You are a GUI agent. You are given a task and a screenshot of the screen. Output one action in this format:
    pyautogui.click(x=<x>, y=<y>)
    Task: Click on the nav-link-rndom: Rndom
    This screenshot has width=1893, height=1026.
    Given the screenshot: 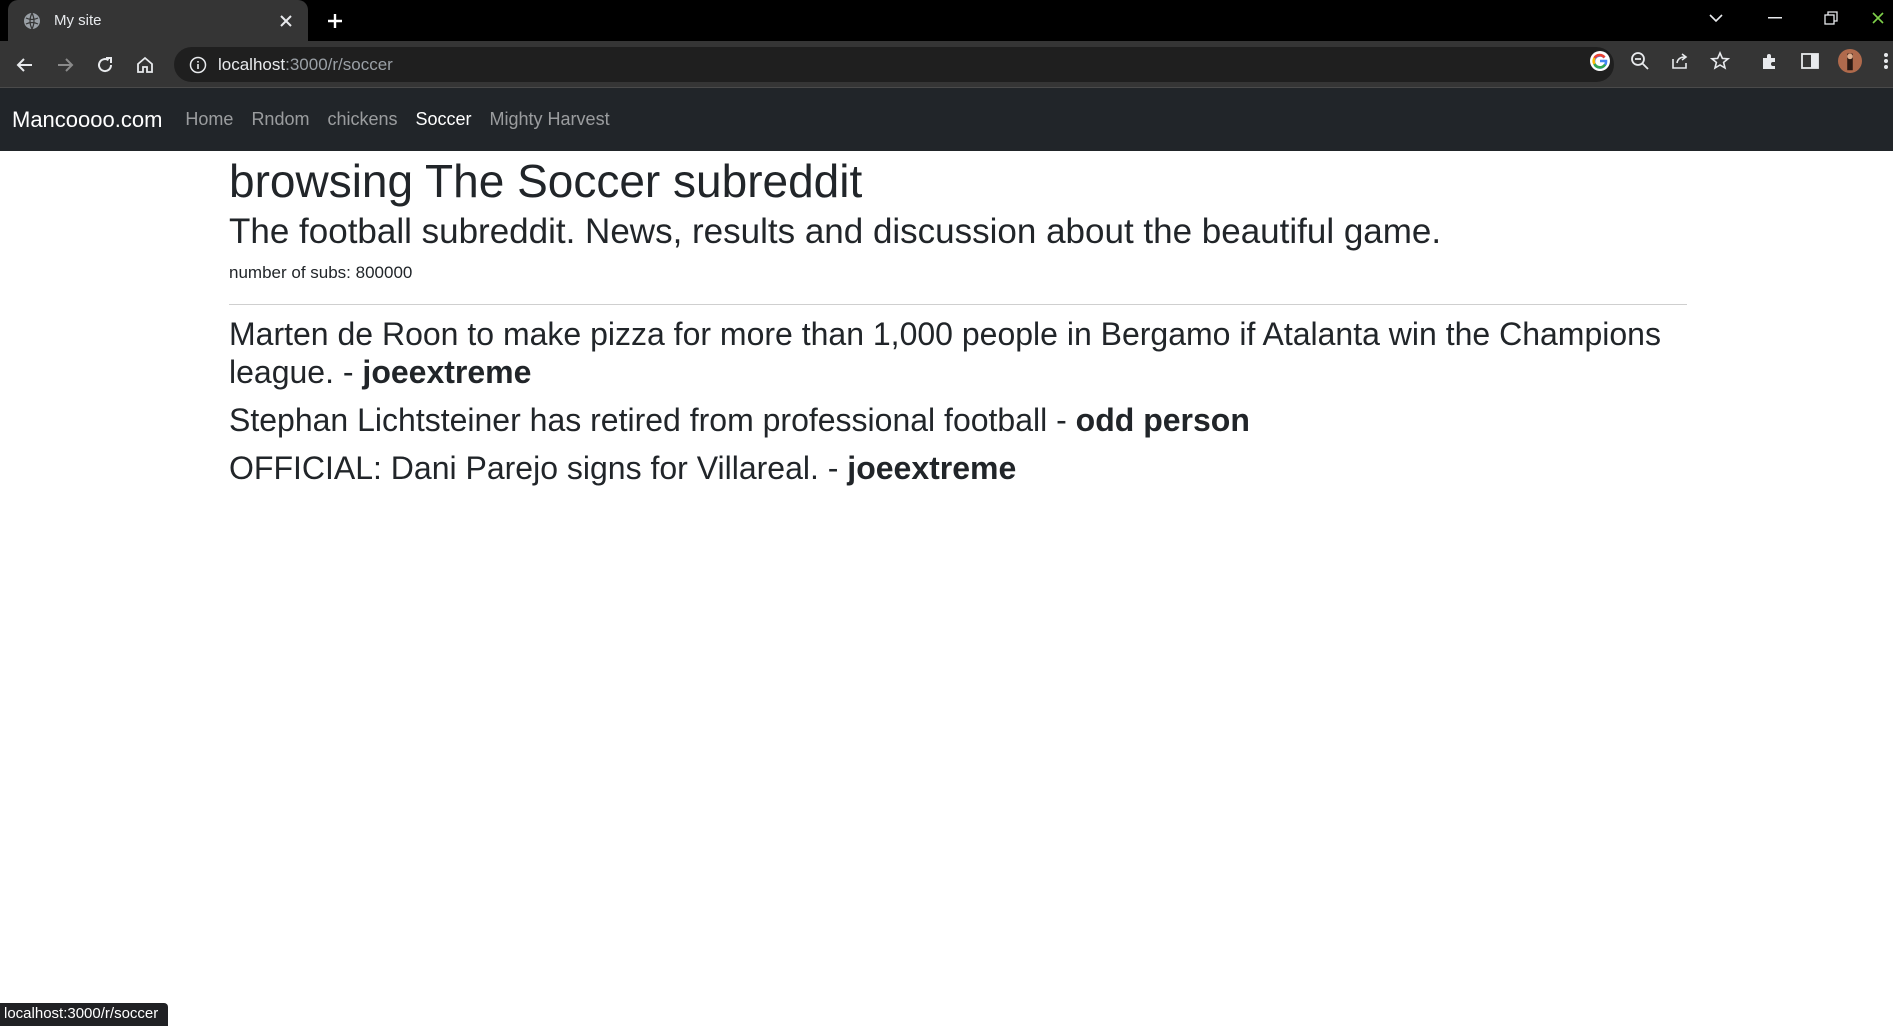 What is the action you would take?
    pyautogui.click(x=280, y=119)
    